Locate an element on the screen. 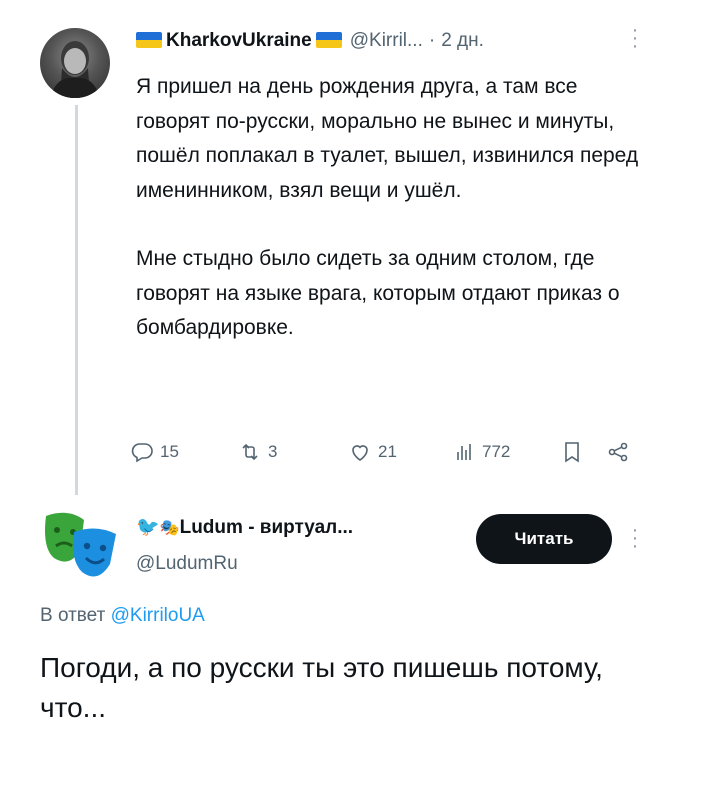 This screenshot has height=795, width=706. bookmark-button is located at coordinates (572, 452).